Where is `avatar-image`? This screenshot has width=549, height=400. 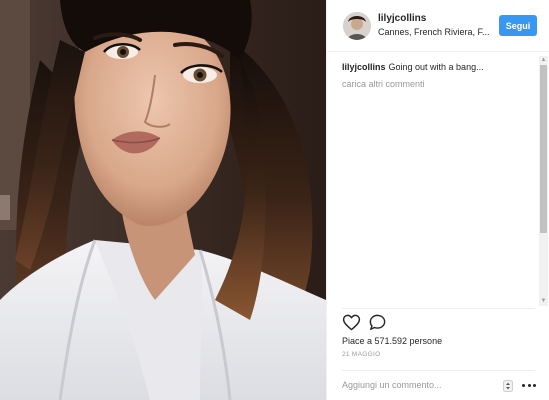
avatar-image is located at coordinates (357, 26).